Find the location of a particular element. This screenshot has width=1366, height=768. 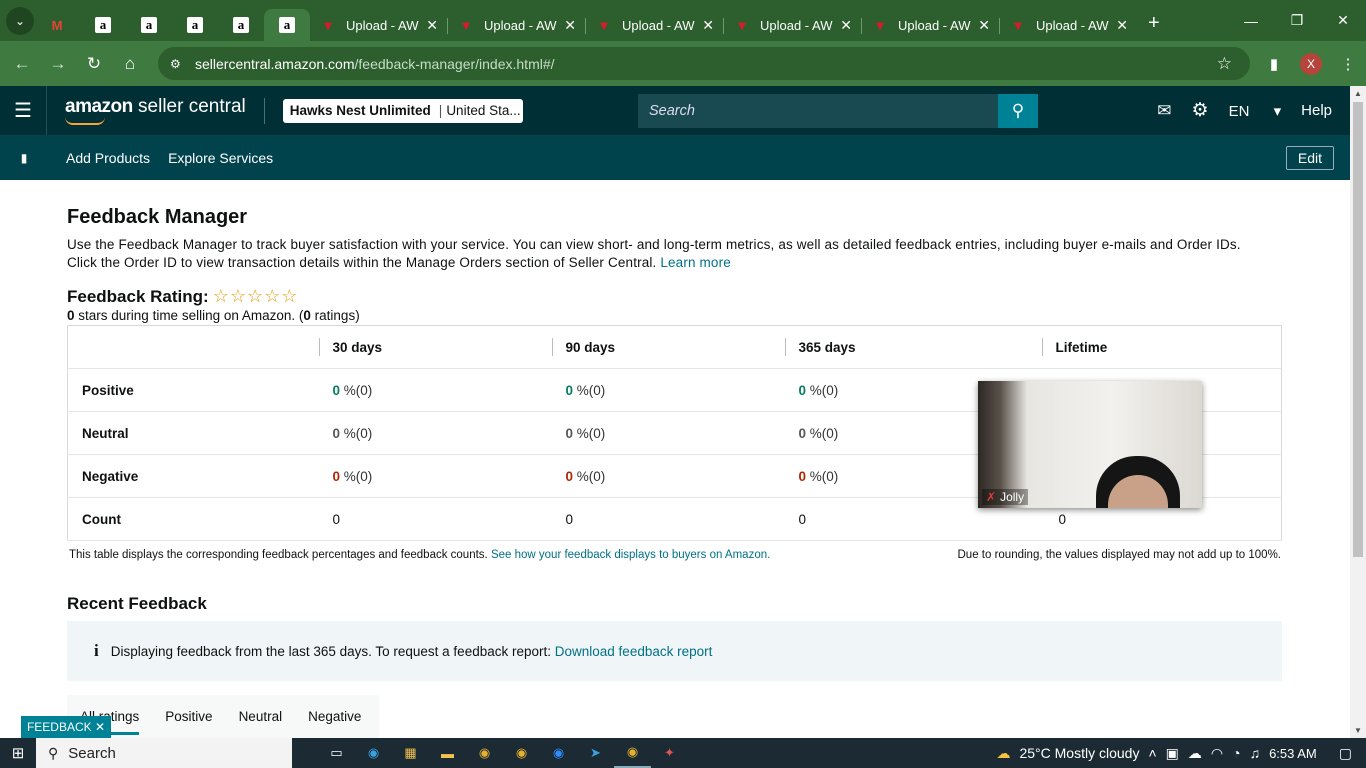

bookmark-icon: ▮ is located at coordinates (24, 158).